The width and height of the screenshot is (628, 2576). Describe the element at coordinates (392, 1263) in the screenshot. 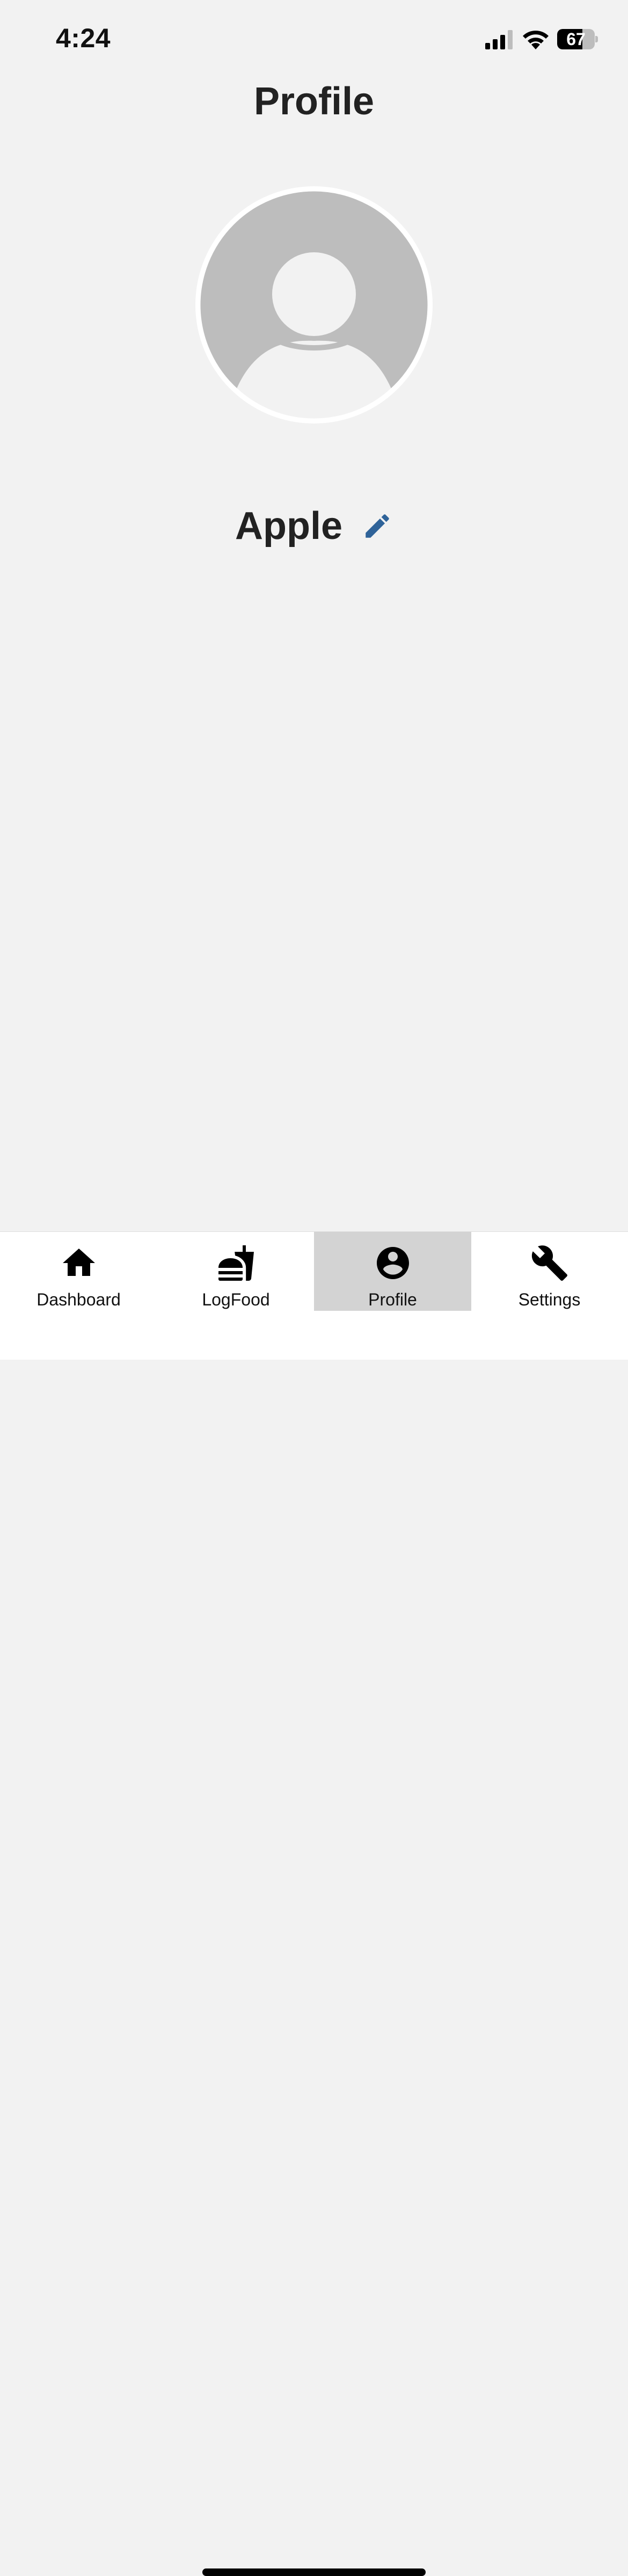

I see `account-circle-icon` at that location.